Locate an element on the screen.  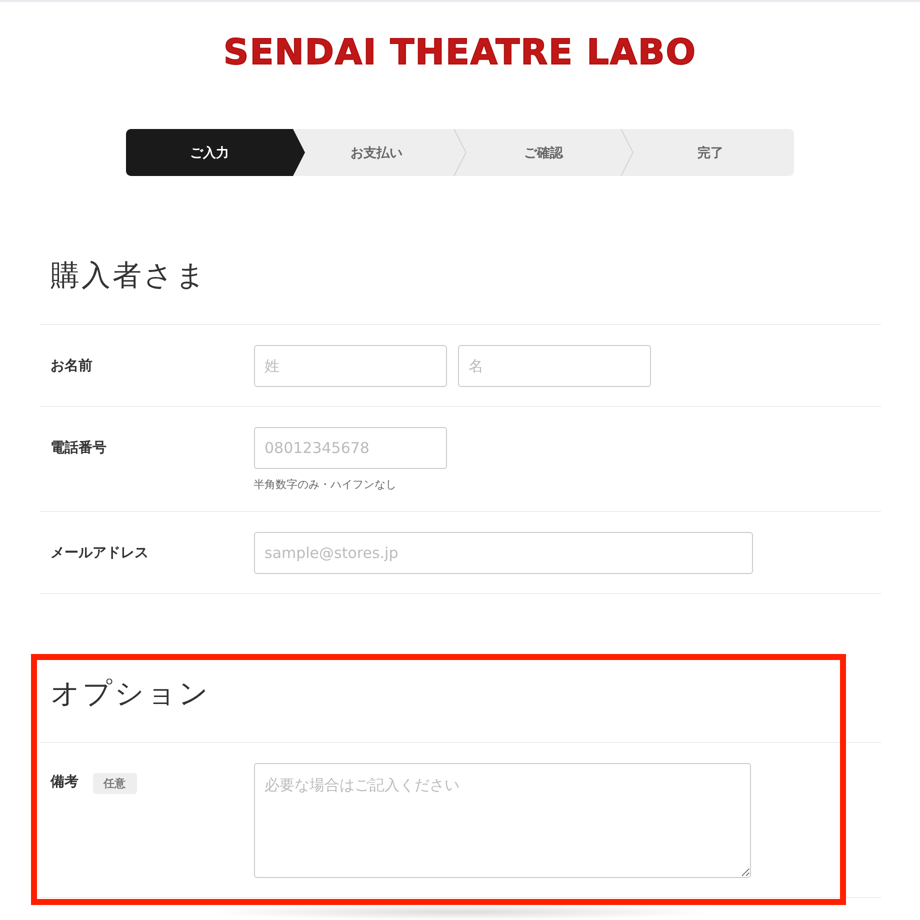
field-label: 備考 is located at coordinates (64, 782).